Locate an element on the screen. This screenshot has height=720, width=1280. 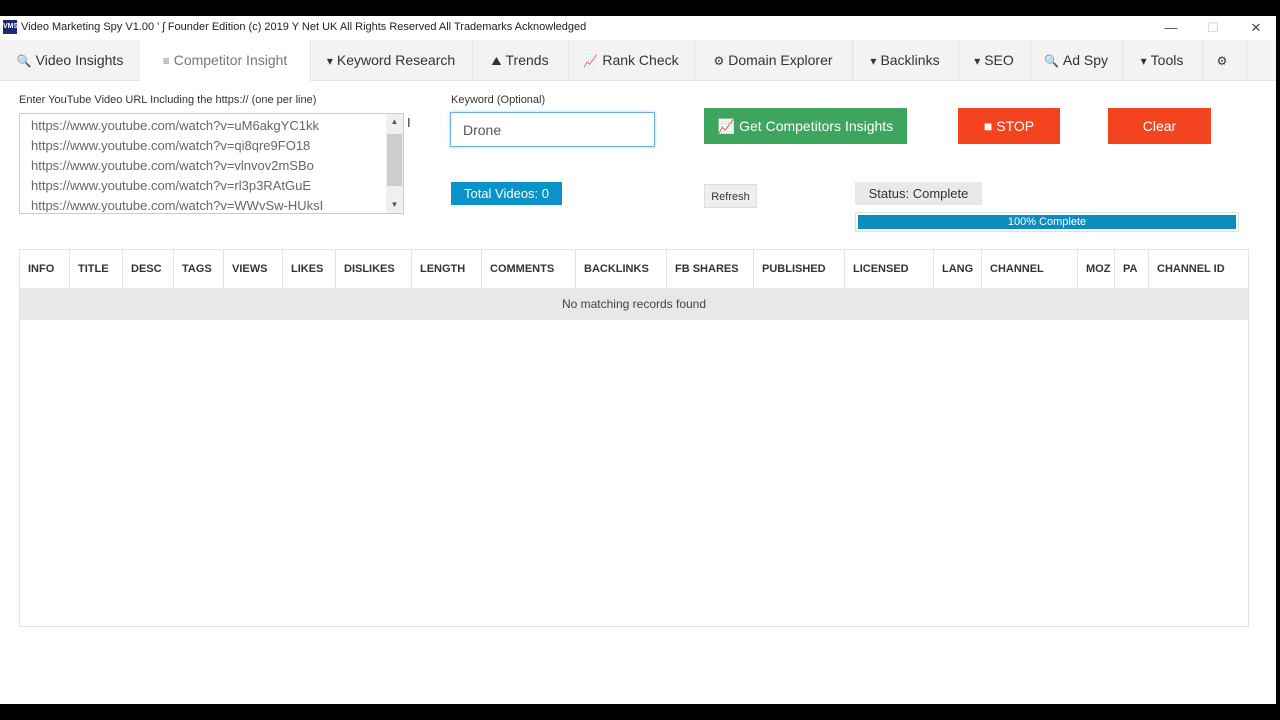
column-header: MOZ is located at coordinates (1096, 269).